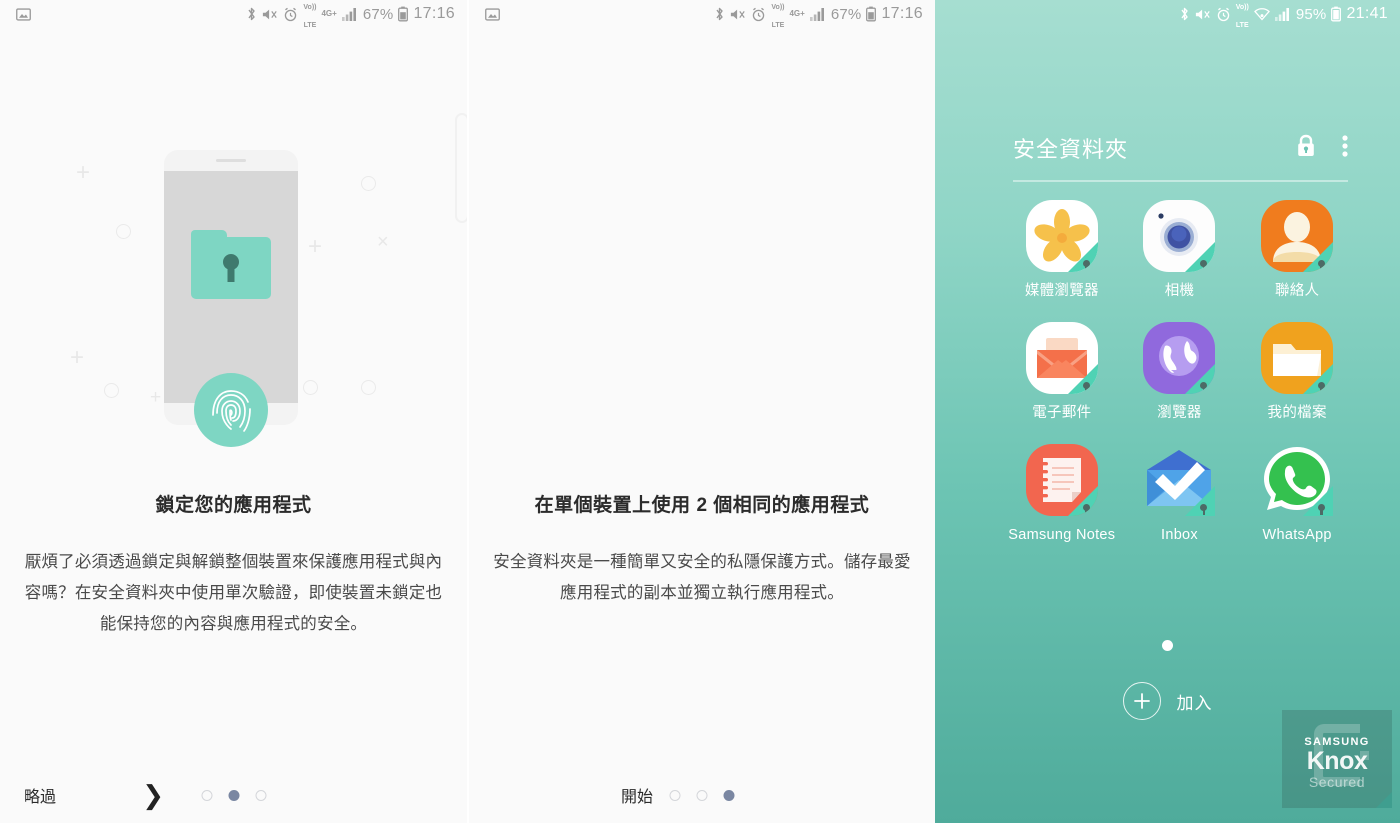 This screenshot has width=1400, height=823. Describe the element at coordinates (1297, 535) in the screenshot. I see `app-label: WhatsApp` at that location.